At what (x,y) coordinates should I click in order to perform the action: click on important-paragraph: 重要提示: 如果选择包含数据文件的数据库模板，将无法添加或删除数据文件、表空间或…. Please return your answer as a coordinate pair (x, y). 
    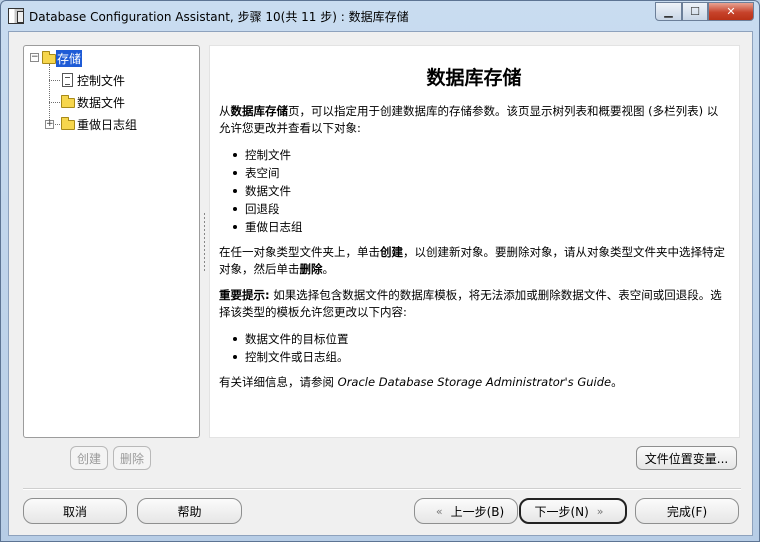
    Looking at the image, I should click on (474, 304).